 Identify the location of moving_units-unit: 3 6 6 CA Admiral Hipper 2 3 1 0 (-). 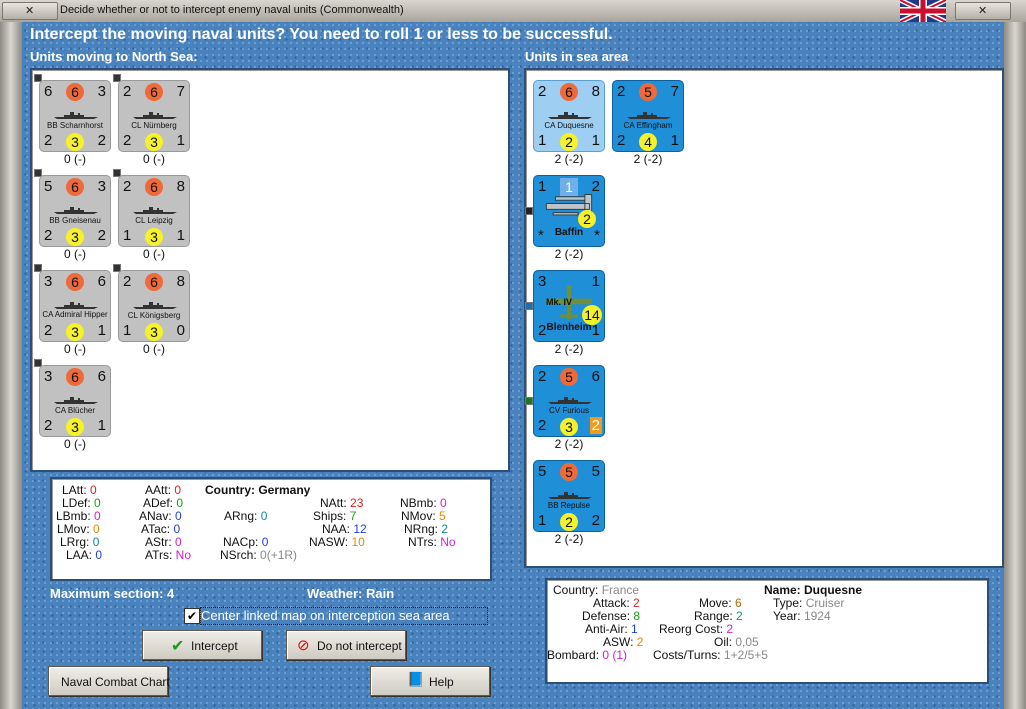
(73, 310).